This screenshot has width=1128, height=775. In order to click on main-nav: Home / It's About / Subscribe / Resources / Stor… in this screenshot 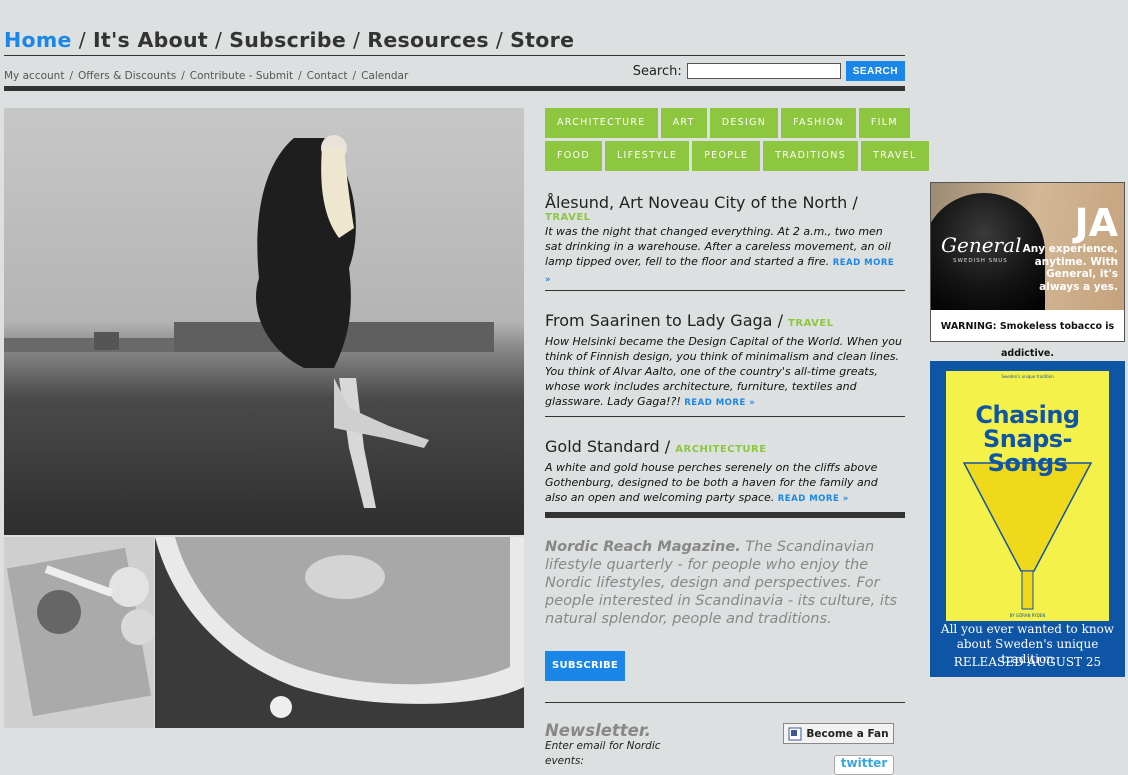, I will do `click(289, 40)`.